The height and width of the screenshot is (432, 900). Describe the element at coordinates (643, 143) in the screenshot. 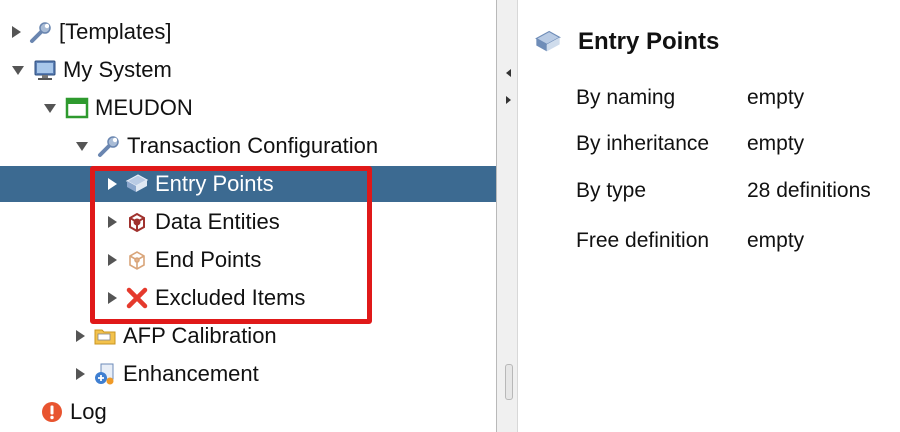

I see `property-name: By inheritance` at that location.